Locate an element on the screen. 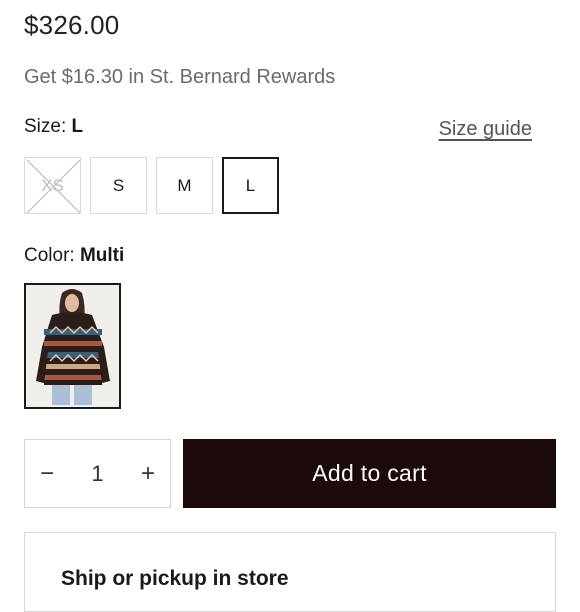 This screenshot has width=580, height=612. quantity-stepper: − 1 + is located at coordinates (97, 473).